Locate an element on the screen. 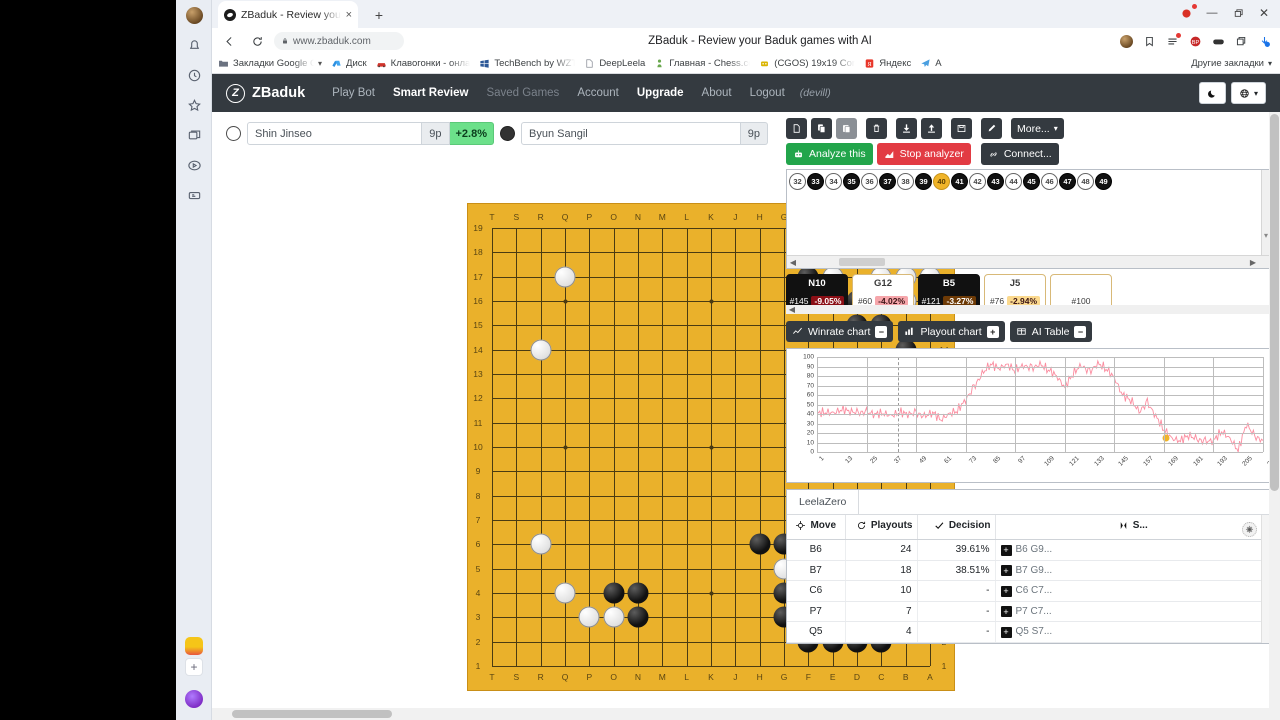  upload-button is located at coordinates (931, 128).